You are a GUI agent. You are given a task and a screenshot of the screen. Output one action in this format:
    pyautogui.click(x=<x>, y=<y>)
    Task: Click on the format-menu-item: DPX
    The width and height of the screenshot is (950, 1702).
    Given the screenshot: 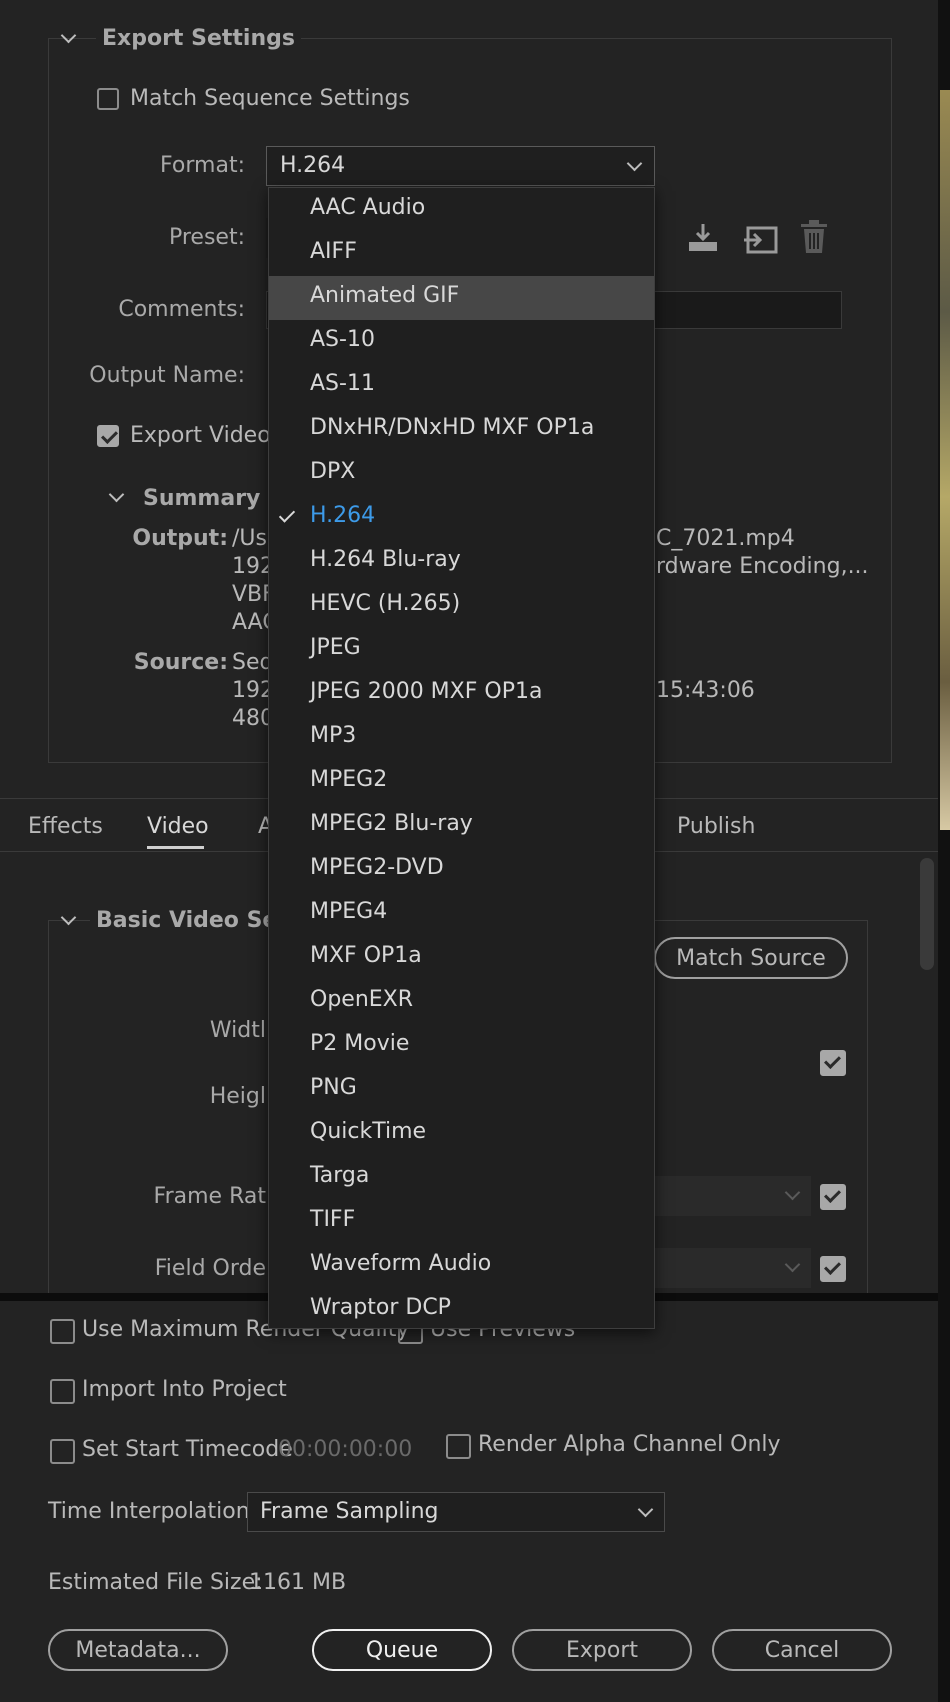 What is the action you would take?
    pyautogui.click(x=461, y=474)
    